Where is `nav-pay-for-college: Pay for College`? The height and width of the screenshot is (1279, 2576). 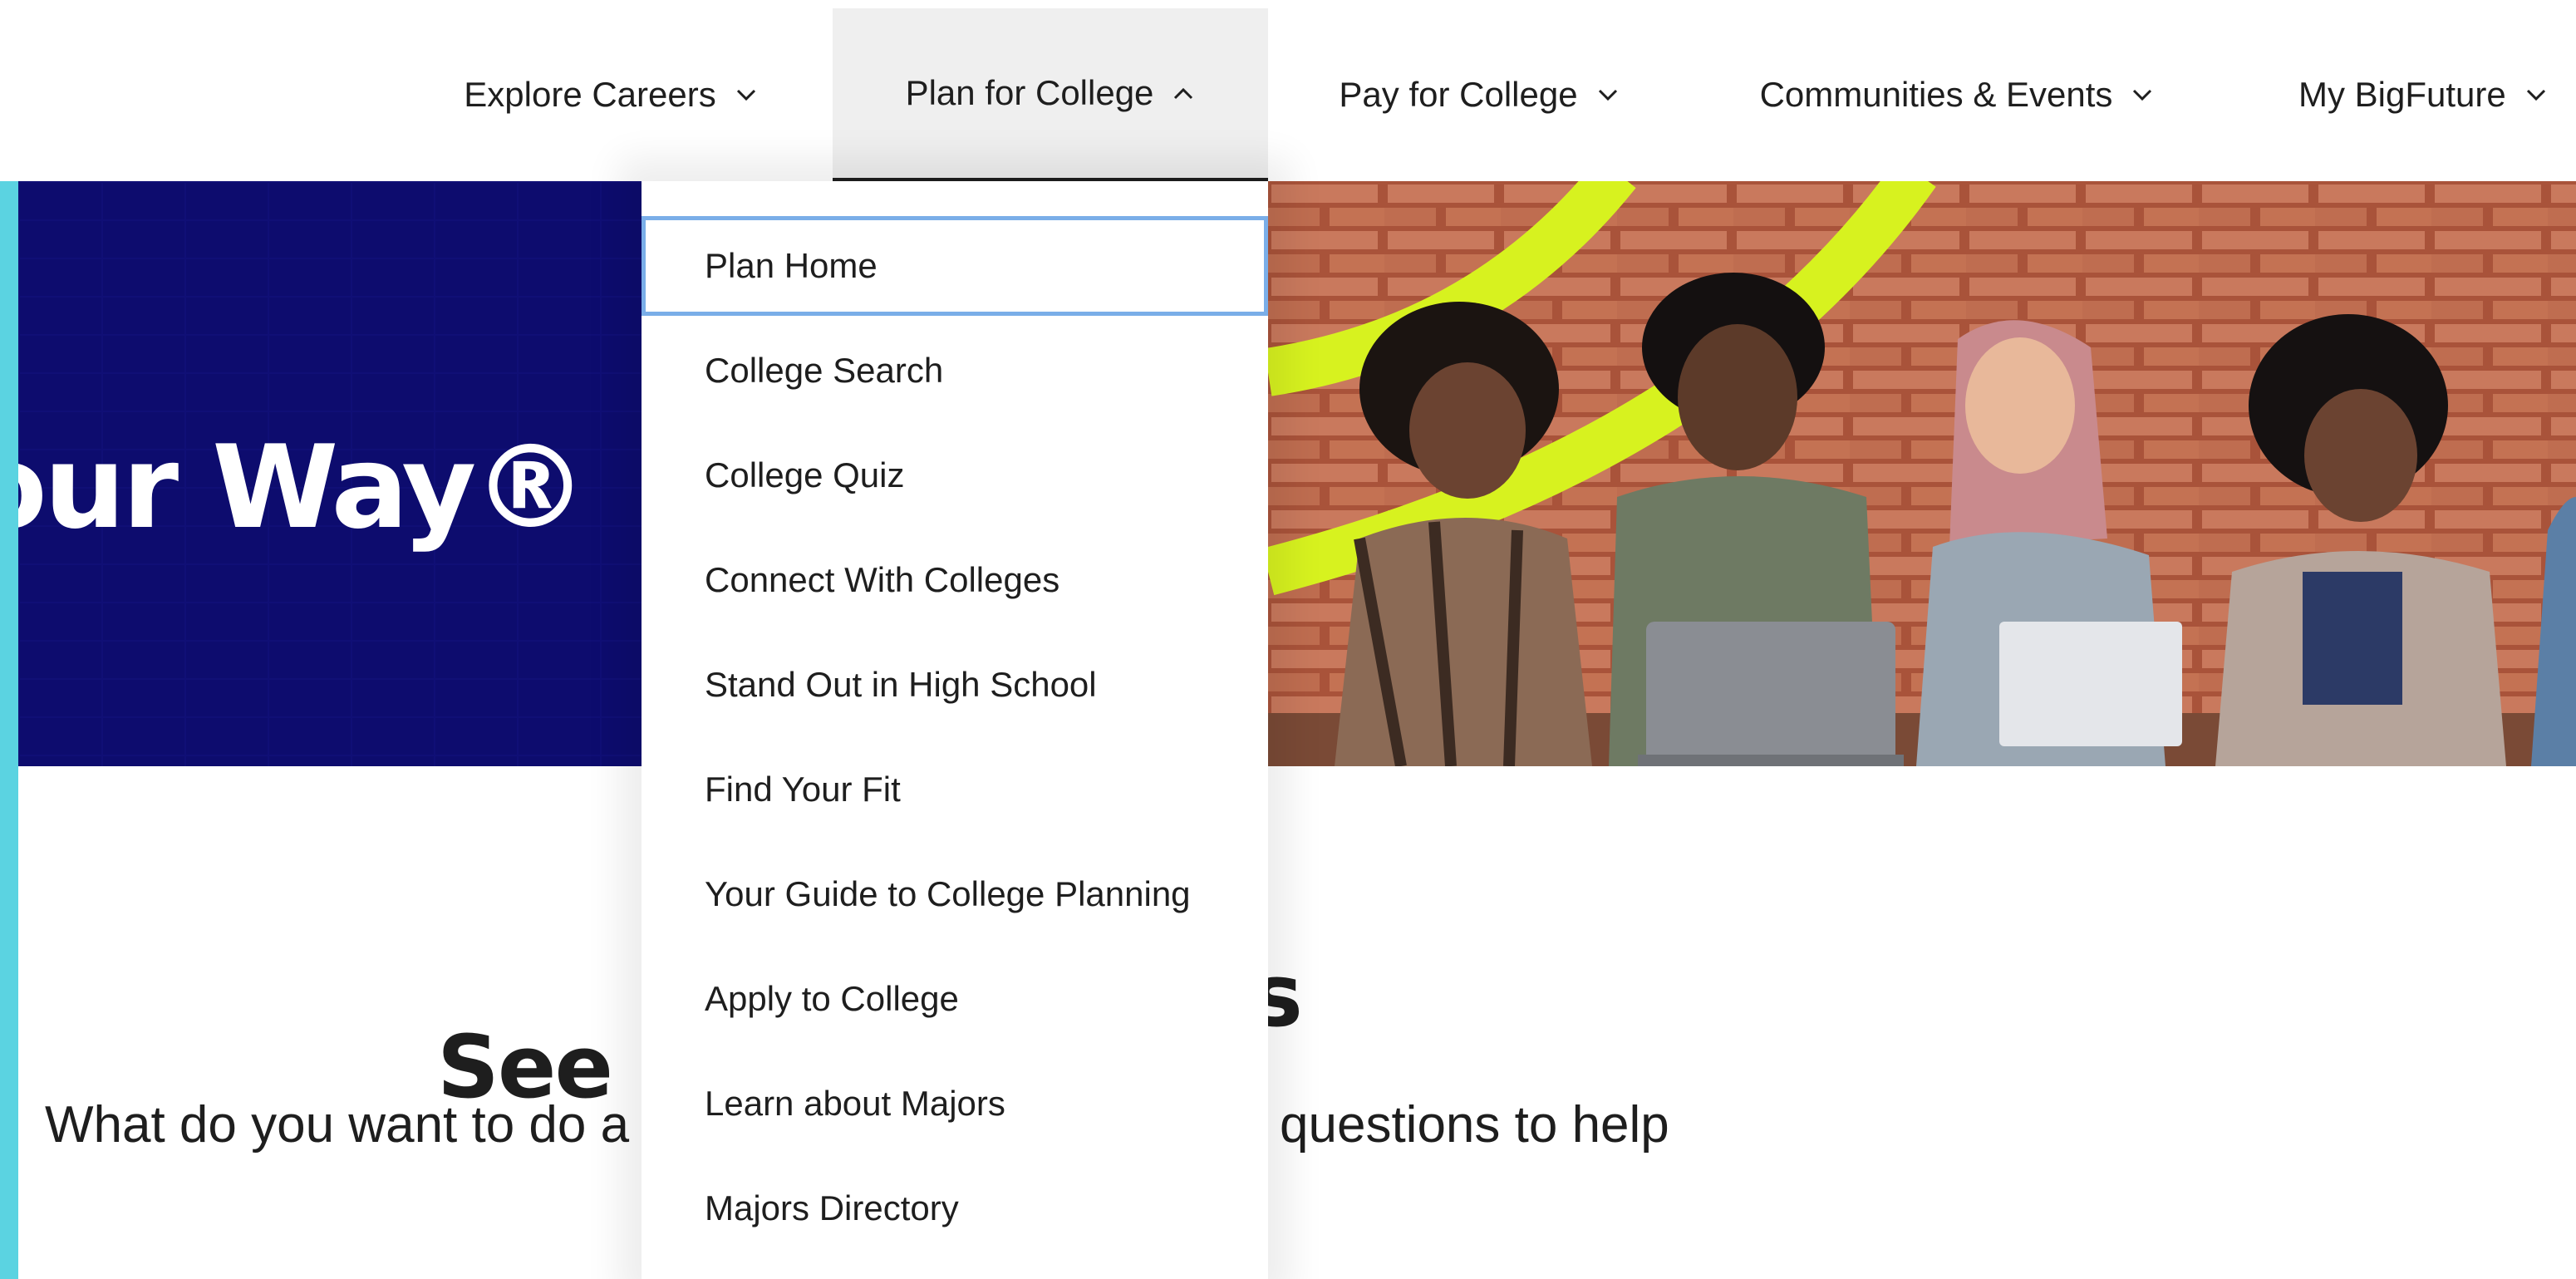
nav-pay-for-college: Pay for College is located at coordinates (1479, 95).